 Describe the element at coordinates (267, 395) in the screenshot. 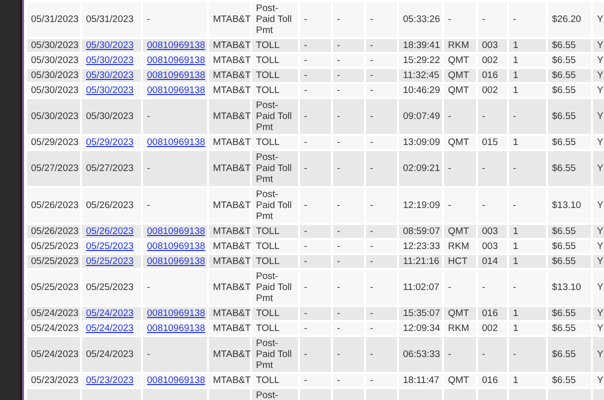

I see `table-cell-text: Post-` at that location.